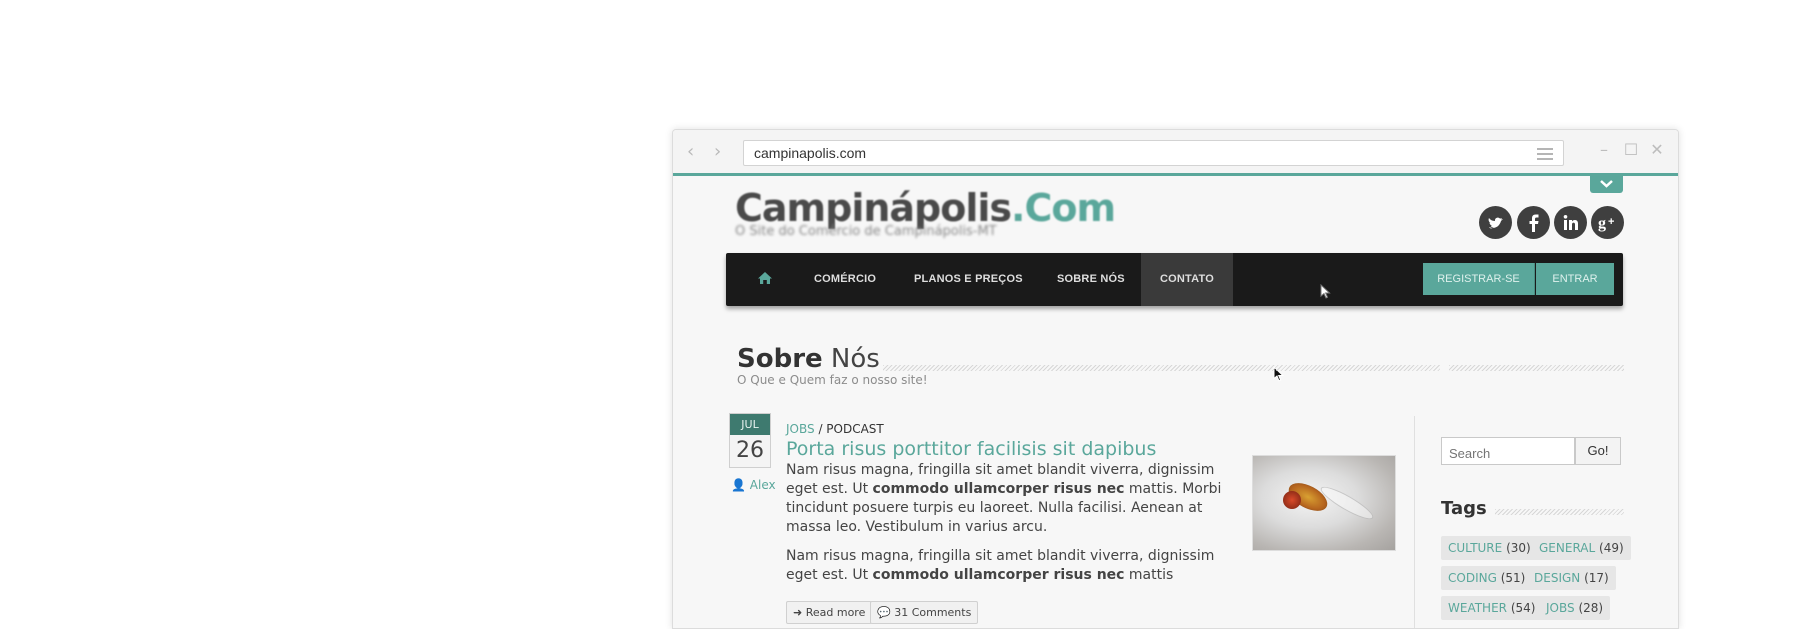 This screenshot has width=1800, height=629. I want to click on tag-design: DESIGN (17), so click(1571, 578).